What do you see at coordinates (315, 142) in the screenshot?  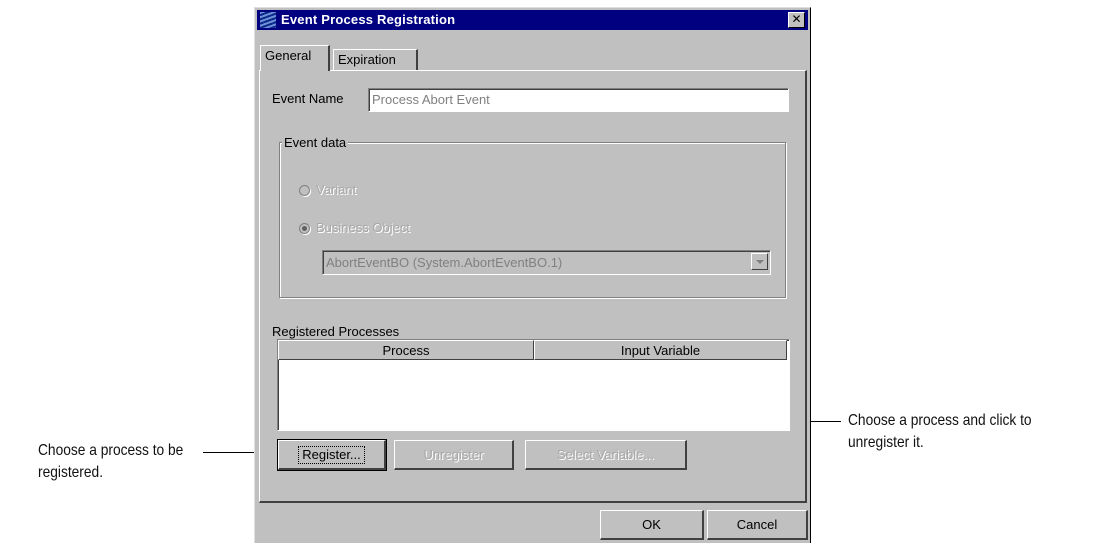 I see `event-data-legend: Event data` at bounding box center [315, 142].